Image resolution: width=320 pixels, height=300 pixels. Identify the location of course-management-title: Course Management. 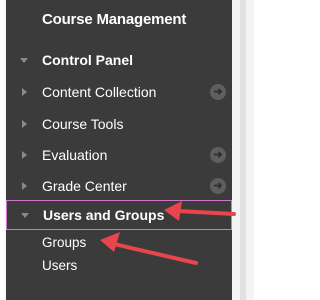
(114, 19).